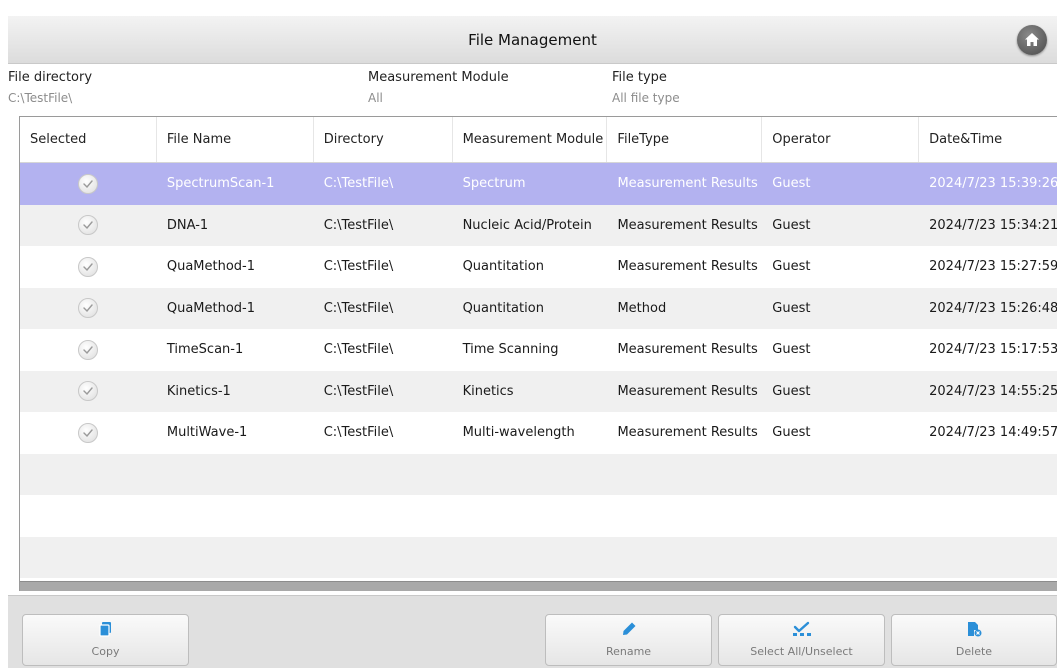 The width and height of the screenshot is (1057, 668). I want to click on date-time-cell: 2024/7/23 14:55:25, so click(993, 391).